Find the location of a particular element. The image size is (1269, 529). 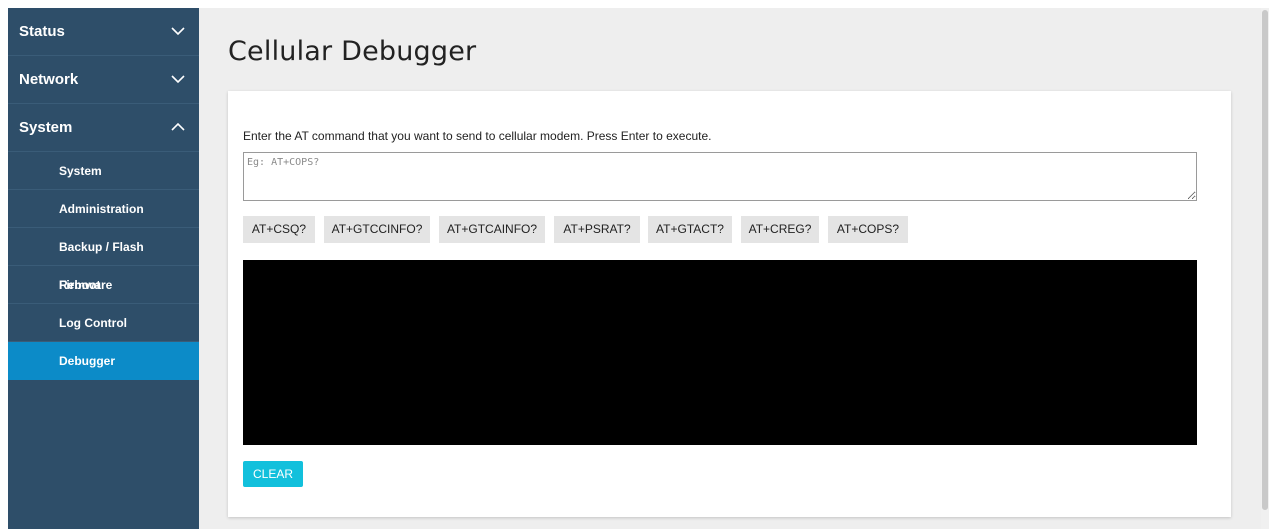

sidebar-section-label: Network is located at coordinates (49, 79).